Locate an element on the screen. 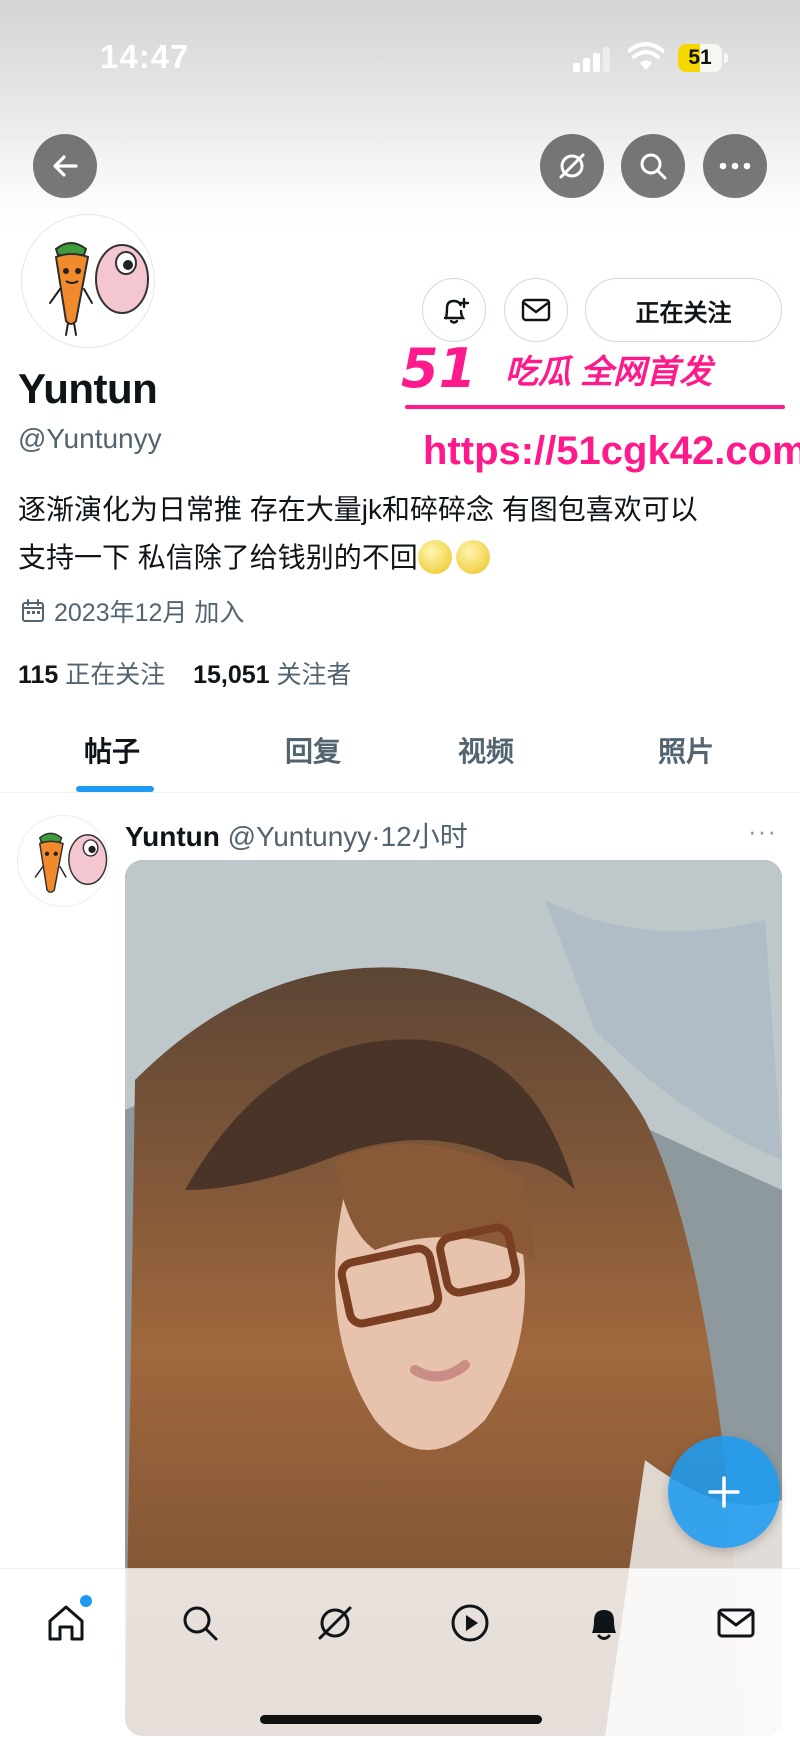  watermark-divider is located at coordinates (595, 407).